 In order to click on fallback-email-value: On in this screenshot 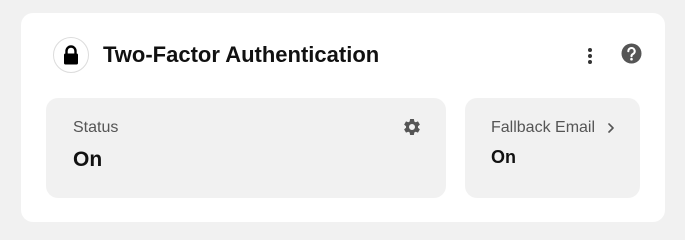, I will do `click(503, 157)`.